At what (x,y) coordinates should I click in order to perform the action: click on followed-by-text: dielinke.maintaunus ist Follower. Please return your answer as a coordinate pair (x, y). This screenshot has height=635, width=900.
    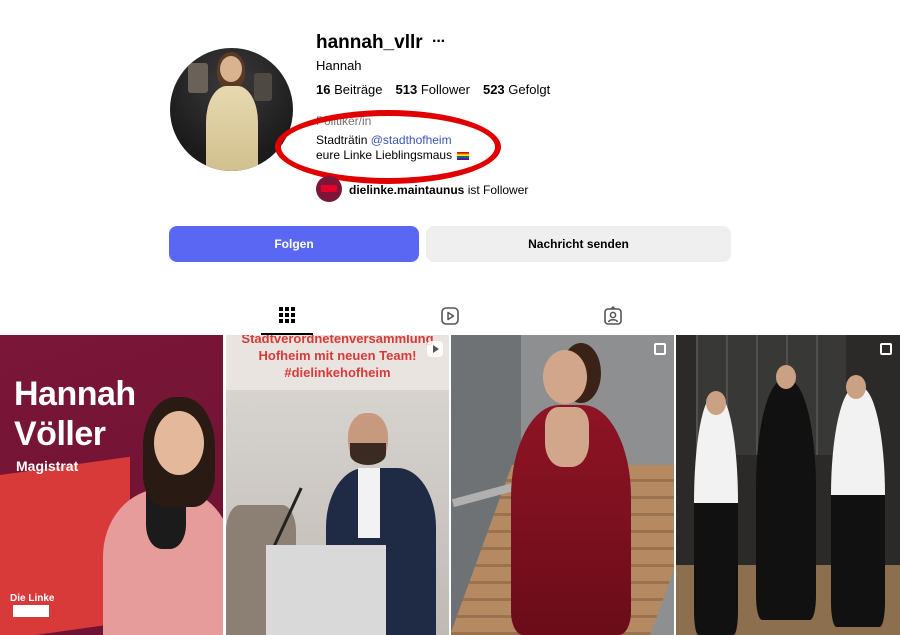
    Looking at the image, I should click on (438, 190).